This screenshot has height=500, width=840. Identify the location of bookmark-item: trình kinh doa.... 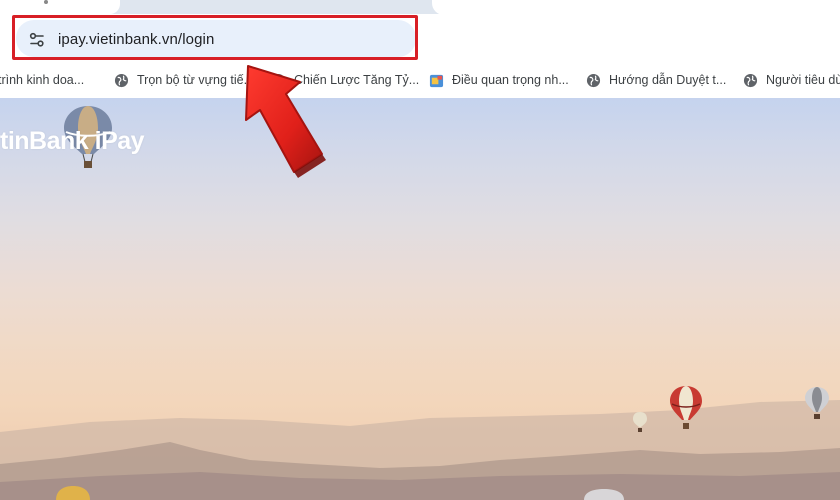
(42, 80).